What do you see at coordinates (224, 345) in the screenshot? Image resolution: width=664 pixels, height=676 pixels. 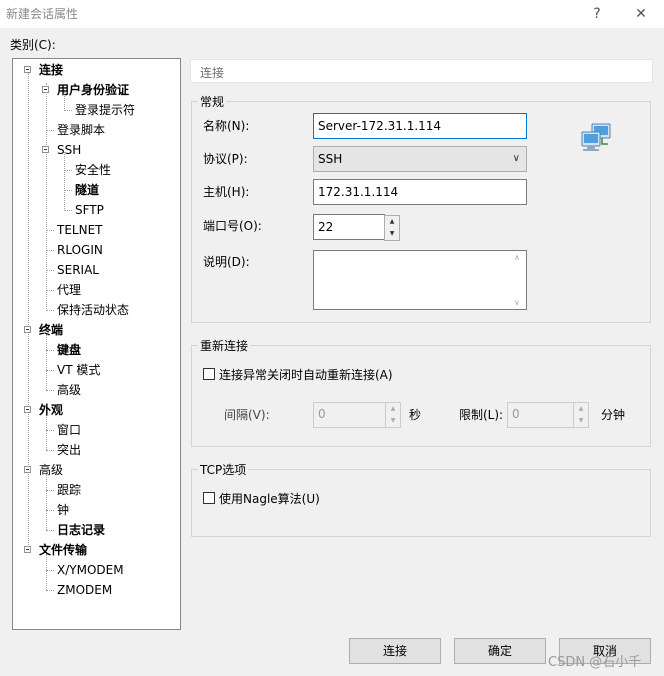 I see `reconnect-group-title: 重新连接` at bounding box center [224, 345].